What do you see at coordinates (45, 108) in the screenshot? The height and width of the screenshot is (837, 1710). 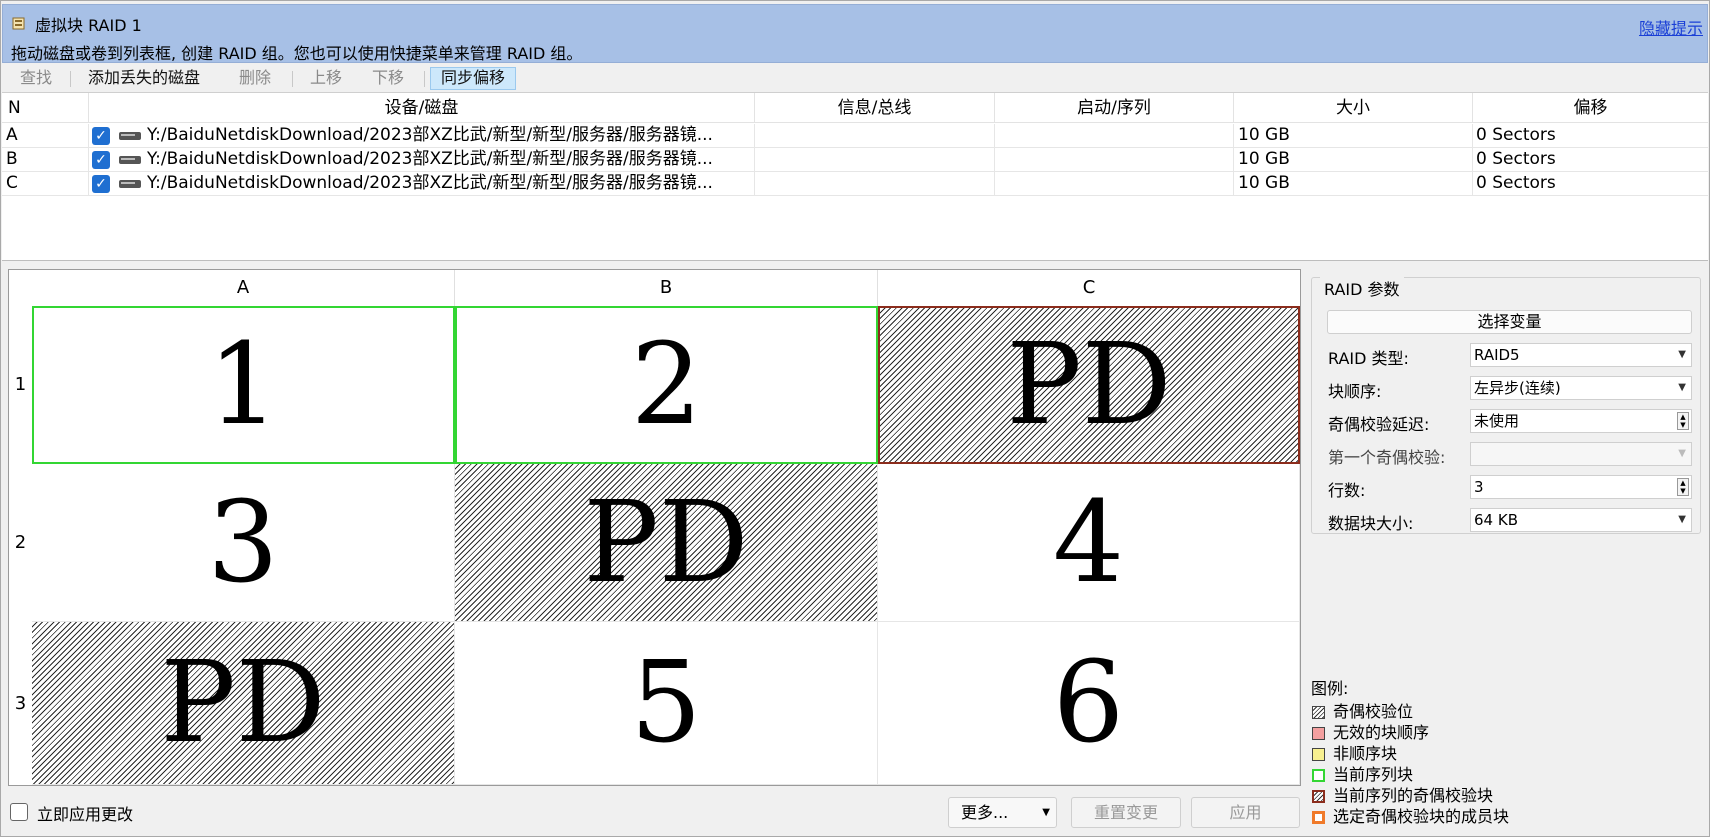 I see `column-header-n: N` at bounding box center [45, 108].